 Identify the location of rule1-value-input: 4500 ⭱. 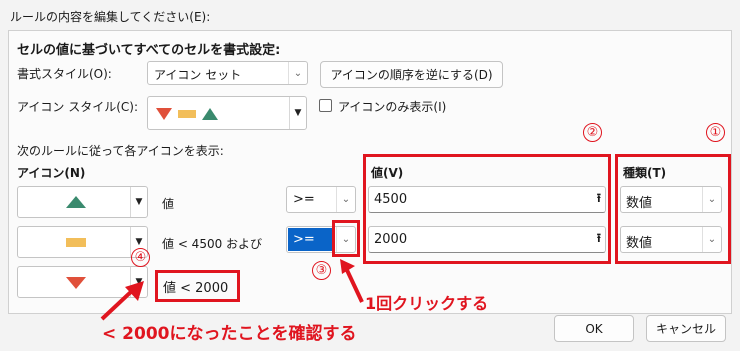
(487, 199).